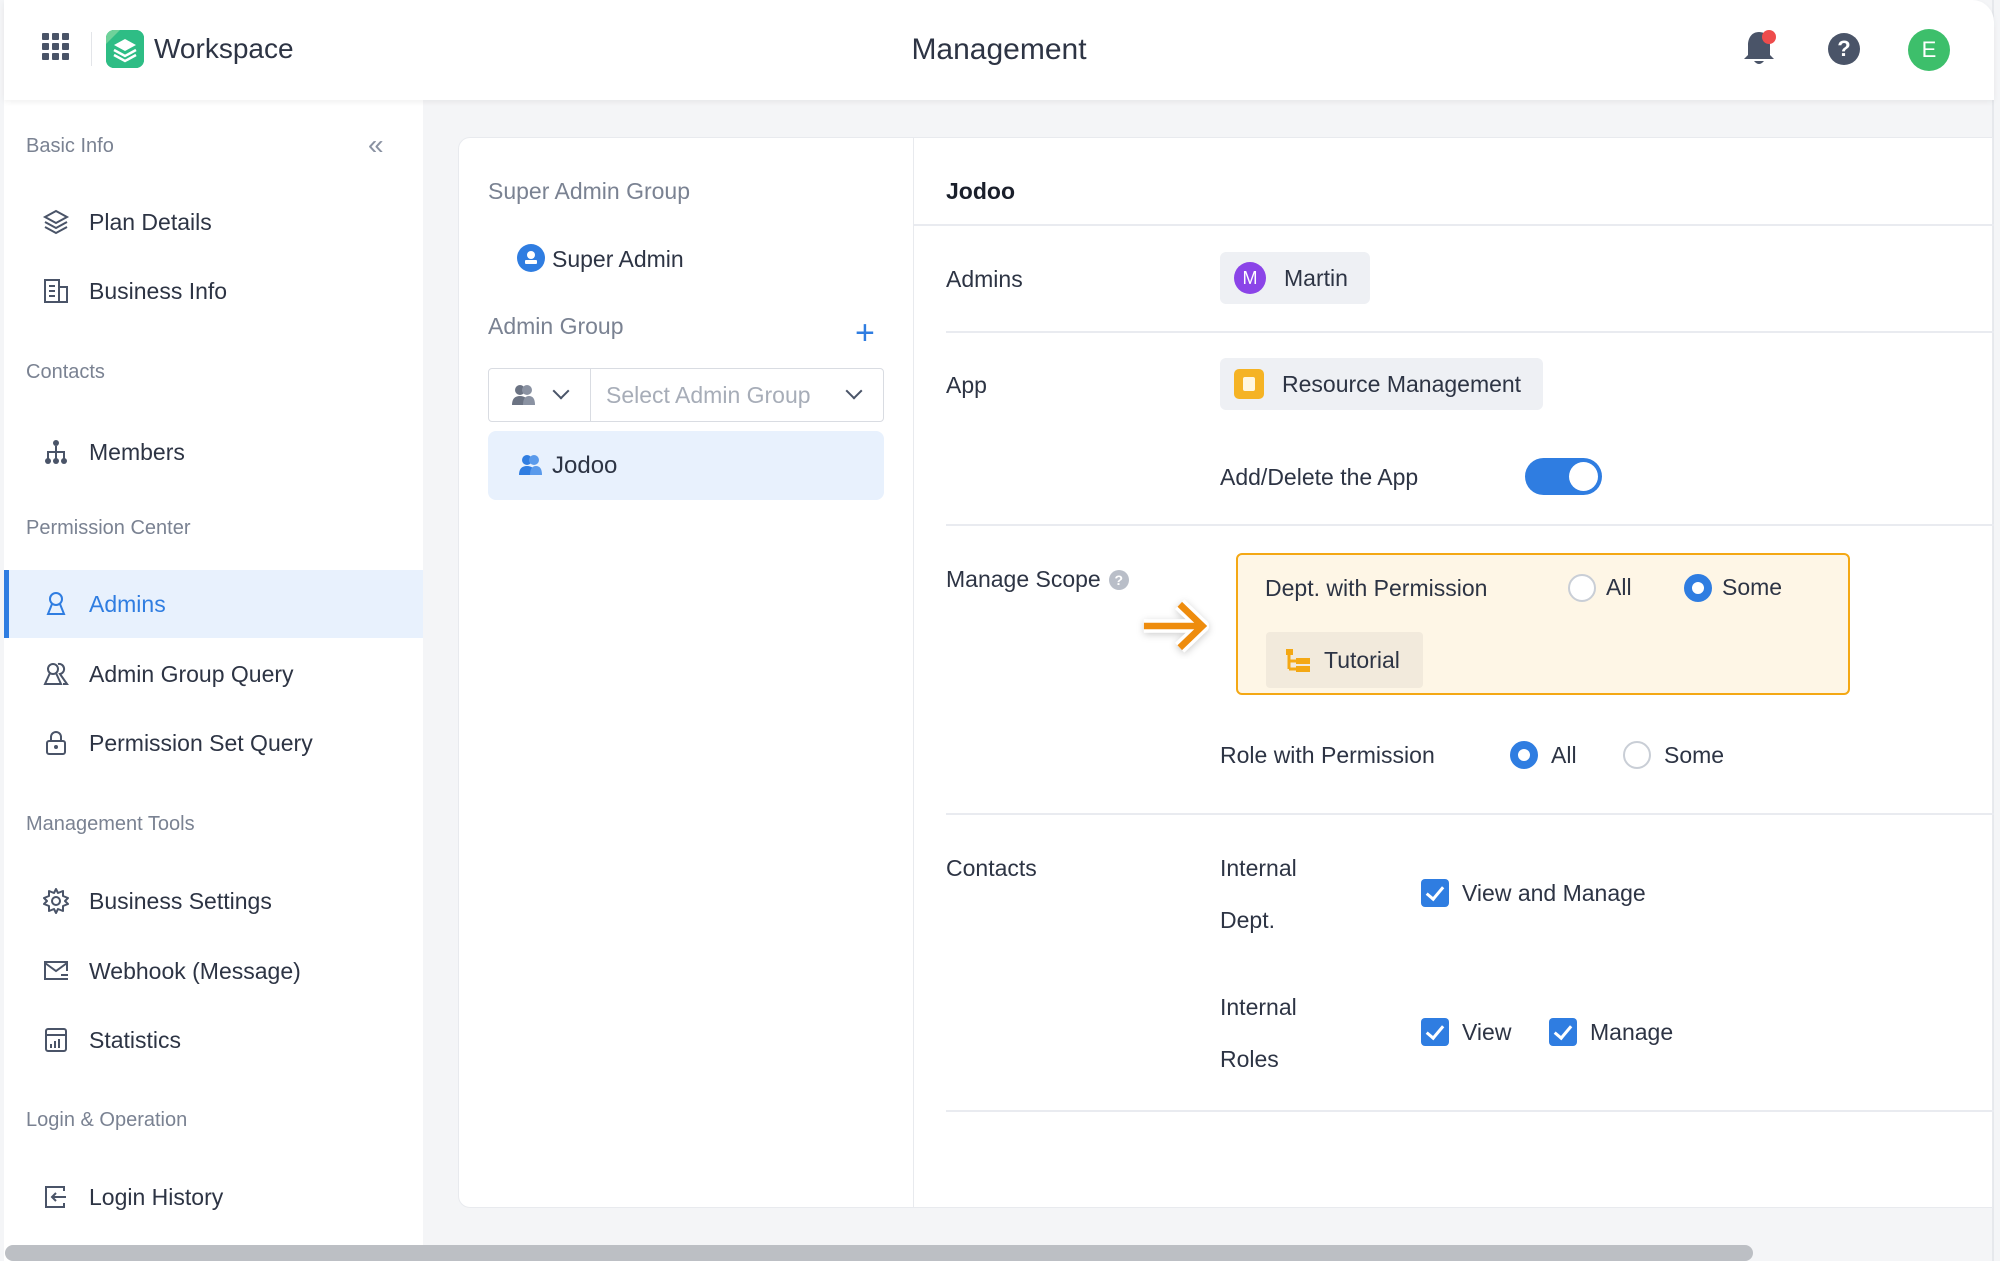 This screenshot has height=1261, width=2000. Describe the element at coordinates (708, 395) in the screenshot. I see `select-placeholder: Select Admin Group` at that location.